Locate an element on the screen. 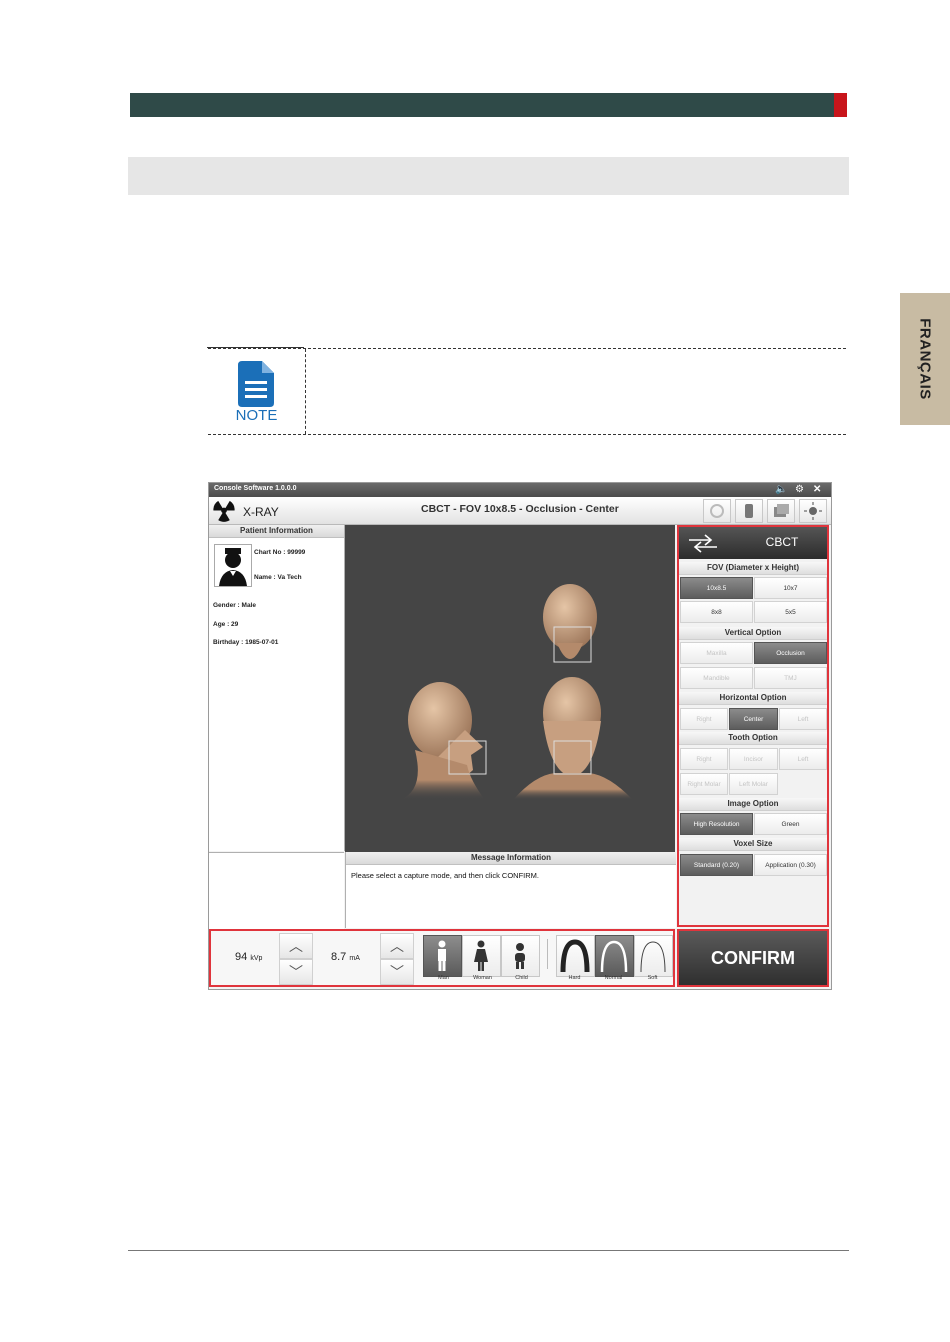 The width and height of the screenshot is (950, 1342). cylinder-icon is located at coordinates (749, 511).